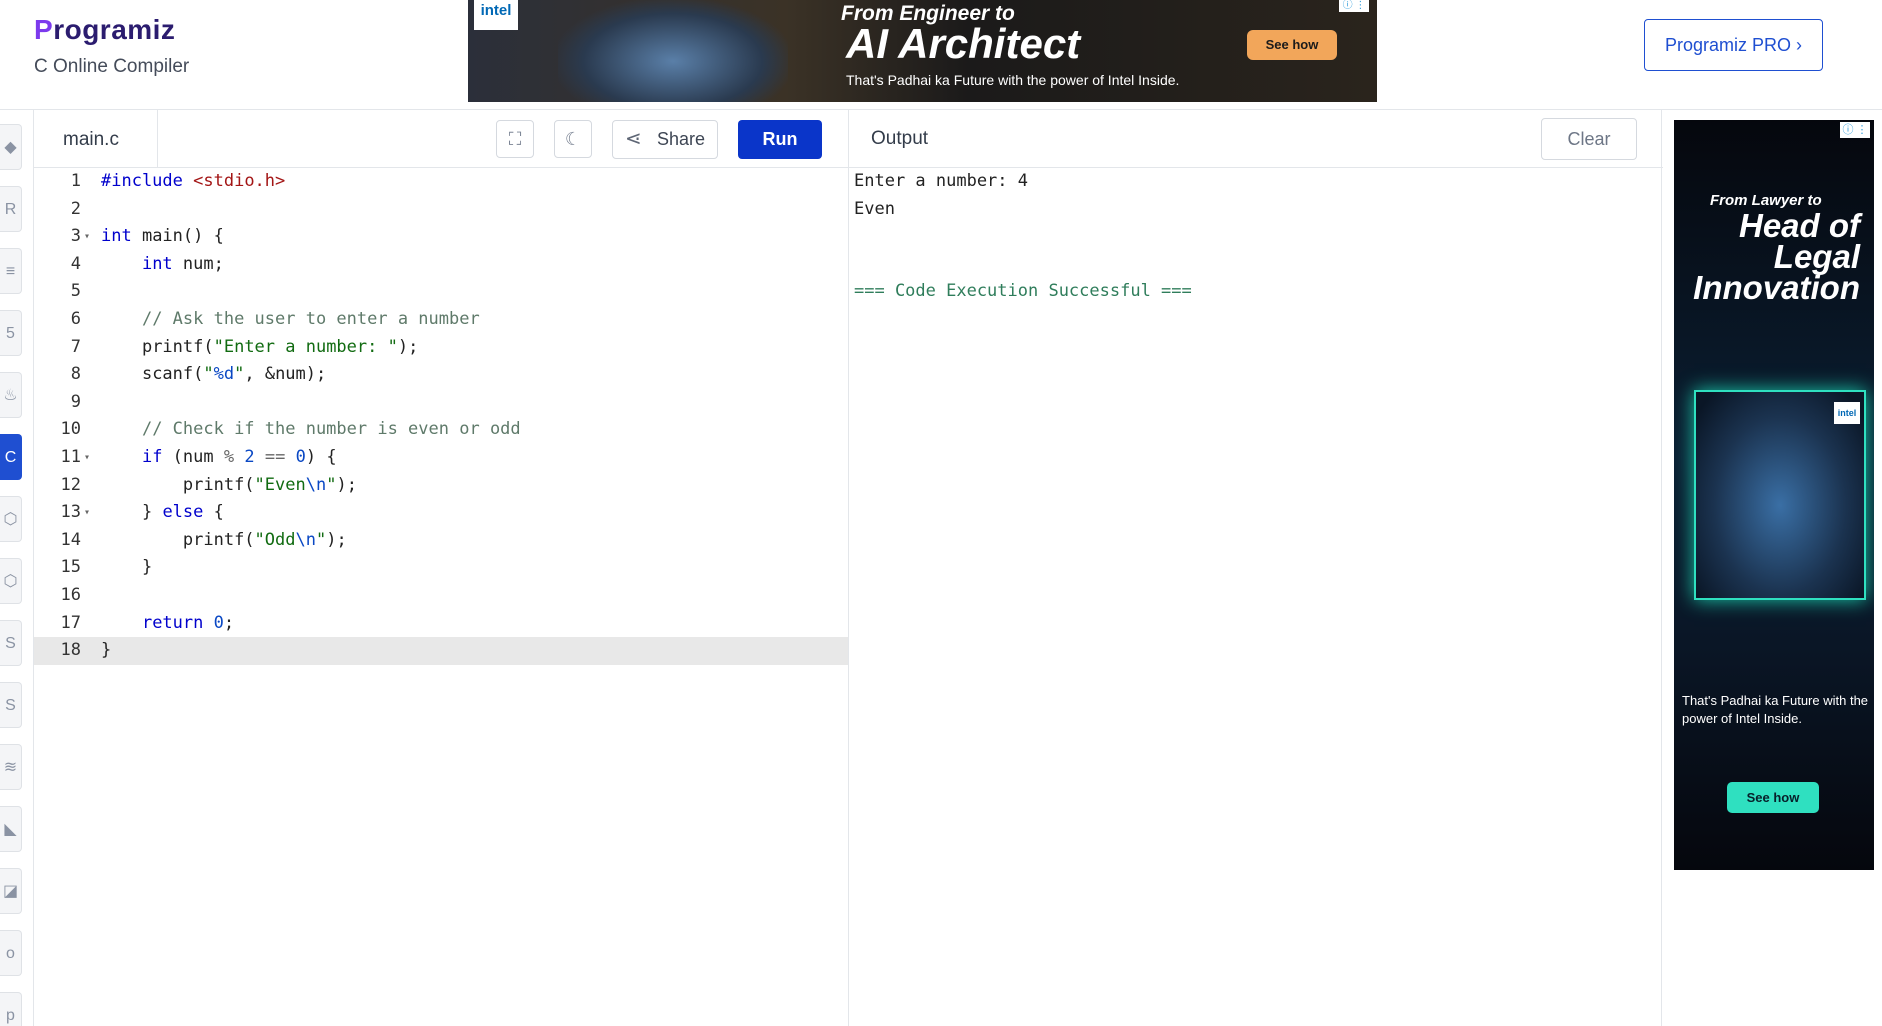 The height and width of the screenshot is (1026, 1882). I want to click on code-line: 11 ▾ if (num % 2 == 0) {, so click(441, 458).